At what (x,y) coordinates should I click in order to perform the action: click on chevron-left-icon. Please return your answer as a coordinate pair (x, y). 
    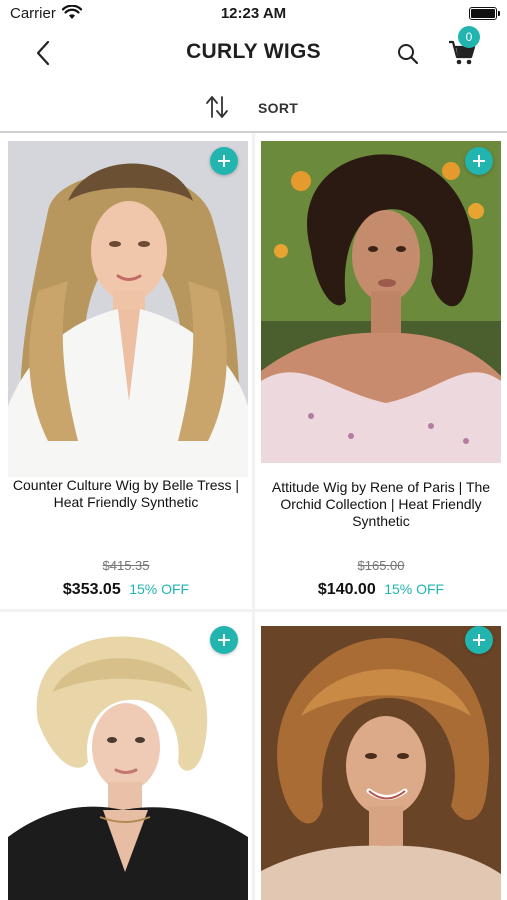
    Looking at the image, I should click on (43, 53).